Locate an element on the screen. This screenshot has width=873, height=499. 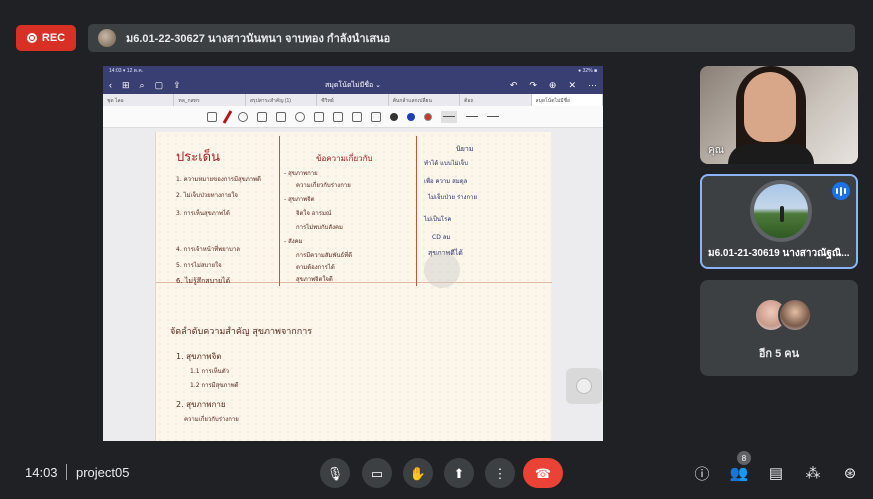
notes-app-toolbar: ‹ ⊞ ⌕ ▢ ⇪ สมุดโน้ตไม่มีชื่อ ⌄ ↶ ↷ ⊕ ✕ ⋯ is located at coordinates (353, 85).